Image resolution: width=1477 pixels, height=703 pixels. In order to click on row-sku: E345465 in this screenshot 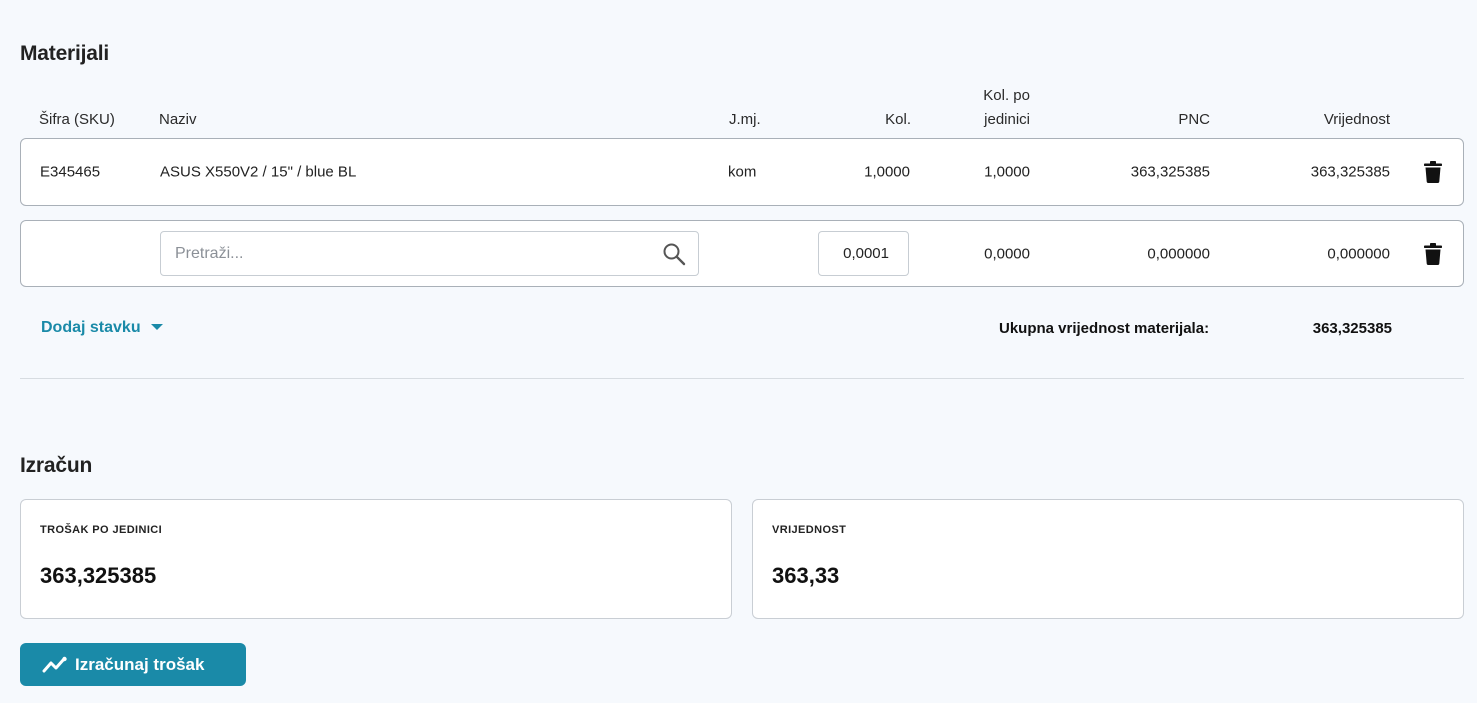, I will do `click(70, 172)`.